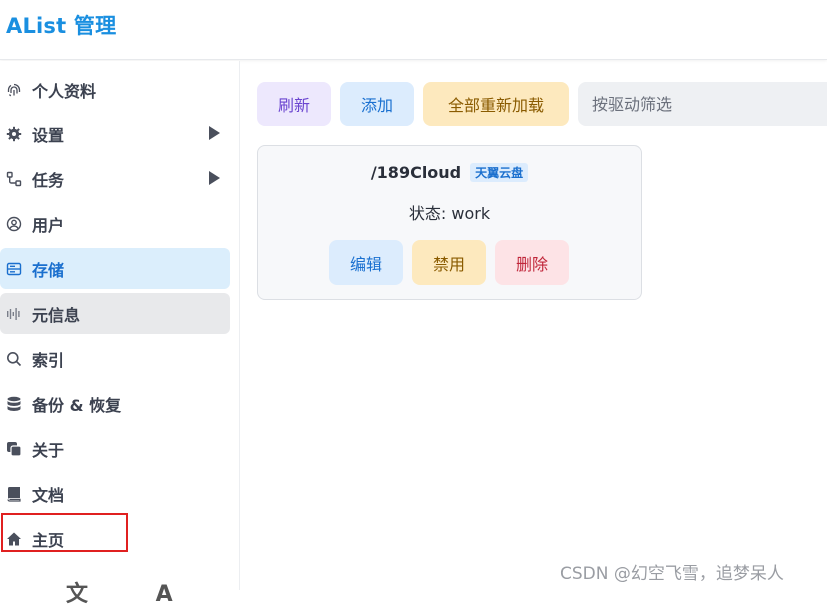 The height and width of the screenshot is (608, 827). Describe the element at coordinates (61, 25) in the screenshot. I see `brand-title: AList 管理` at that location.